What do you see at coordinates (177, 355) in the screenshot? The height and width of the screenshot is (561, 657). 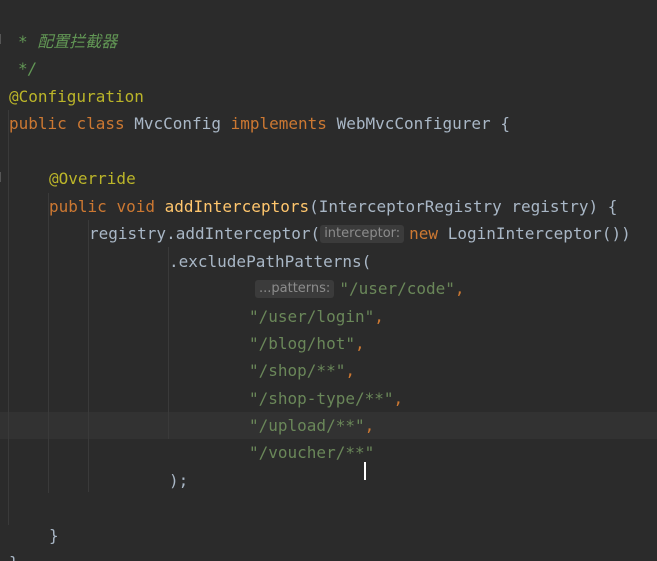 I see `code-line: "/shop/**",` at bounding box center [177, 355].